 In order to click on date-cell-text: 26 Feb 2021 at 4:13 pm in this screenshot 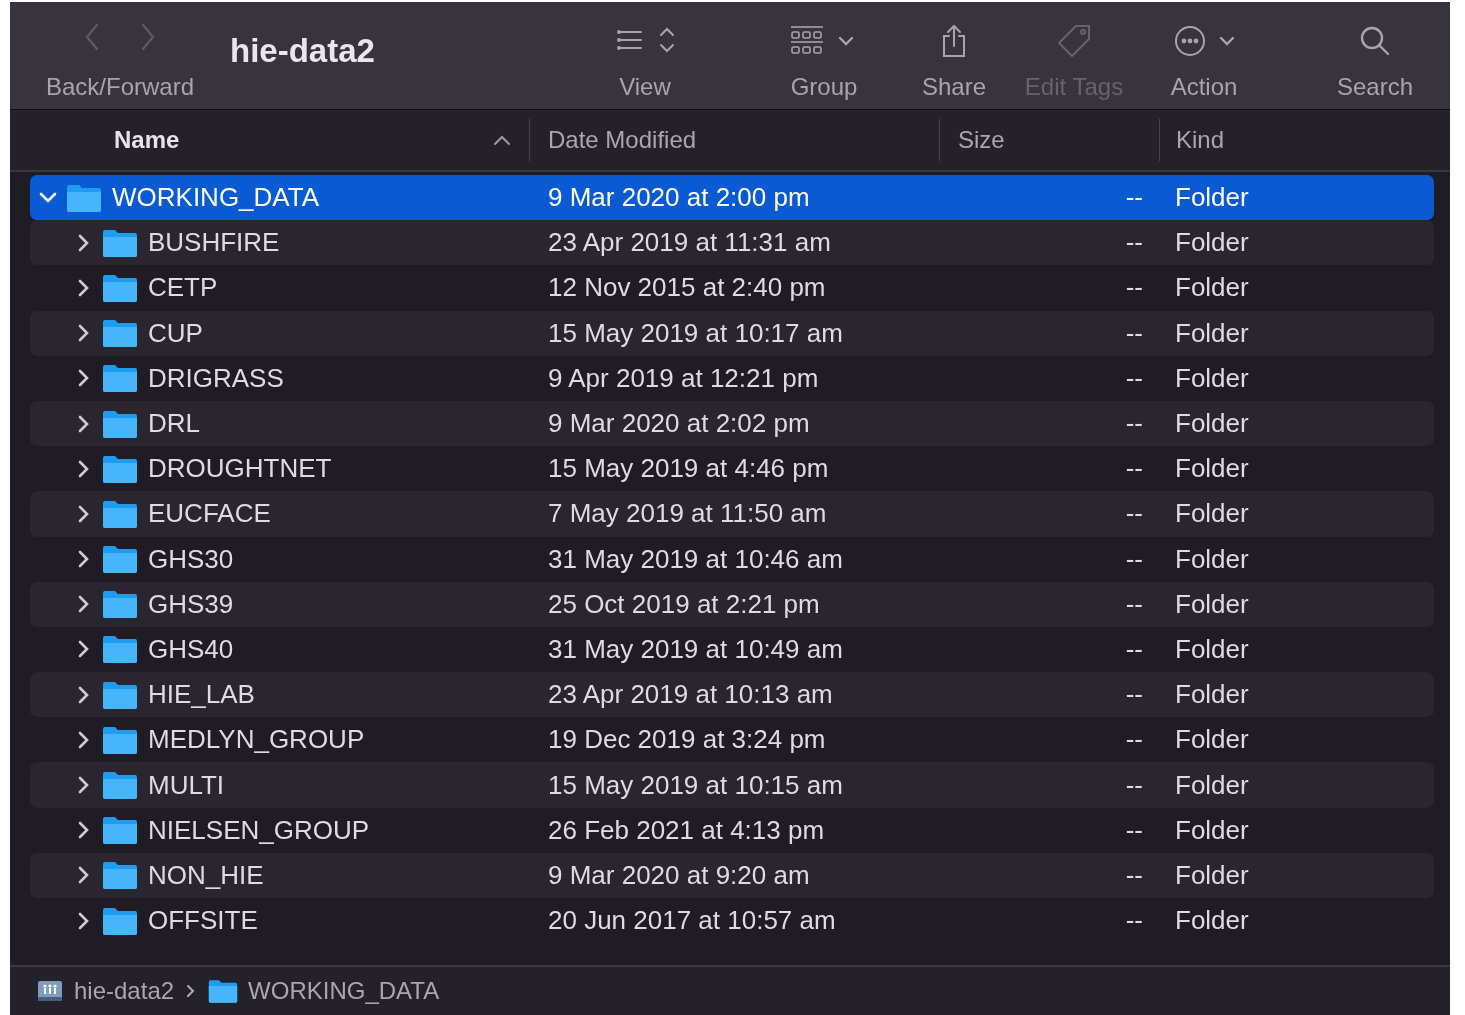, I will do `click(687, 830)`.